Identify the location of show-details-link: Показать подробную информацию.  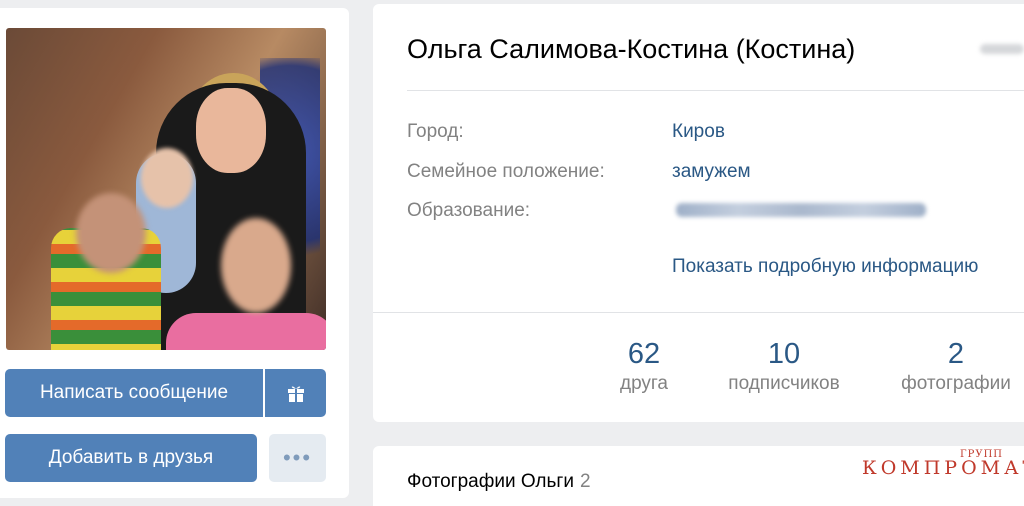
(825, 267).